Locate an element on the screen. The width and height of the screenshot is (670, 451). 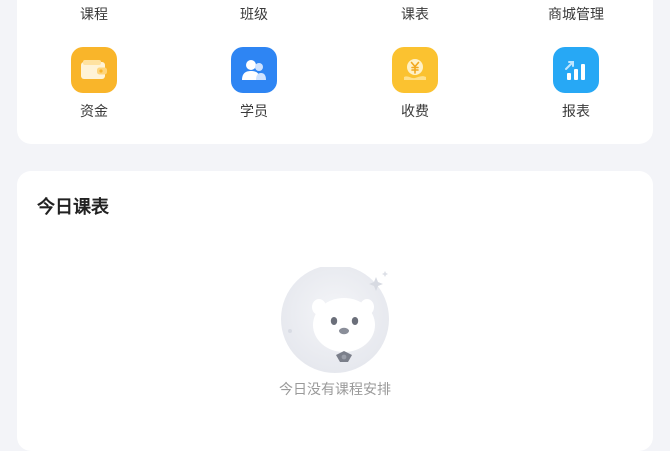
menu-item-label: 课程 is located at coordinates (94, 15).